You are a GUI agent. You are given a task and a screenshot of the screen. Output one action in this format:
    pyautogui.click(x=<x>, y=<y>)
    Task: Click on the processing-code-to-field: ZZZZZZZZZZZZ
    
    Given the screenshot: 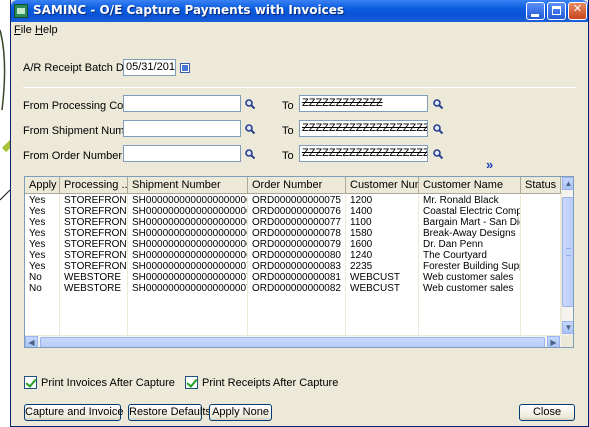 What is the action you would take?
    pyautogui.click(x=363, y=103)
    